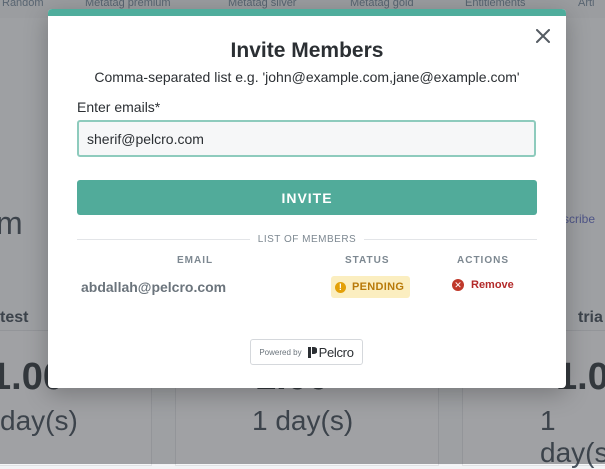  I want to click on pelcro-logo: Pelcro, so click(330, 352).